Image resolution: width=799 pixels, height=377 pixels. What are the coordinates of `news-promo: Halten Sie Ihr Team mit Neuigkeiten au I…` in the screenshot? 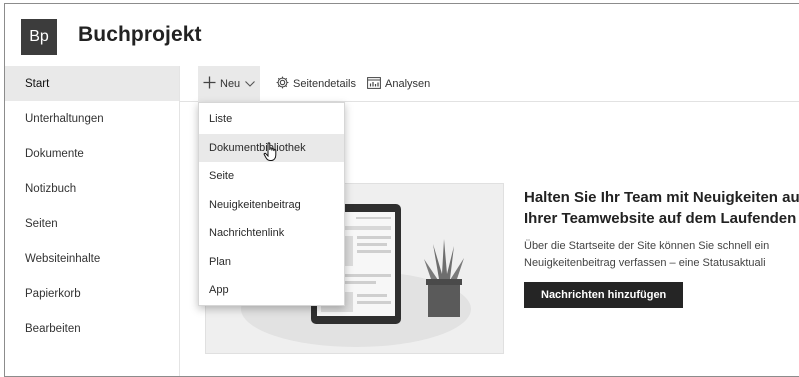 It's located at (661, 247).